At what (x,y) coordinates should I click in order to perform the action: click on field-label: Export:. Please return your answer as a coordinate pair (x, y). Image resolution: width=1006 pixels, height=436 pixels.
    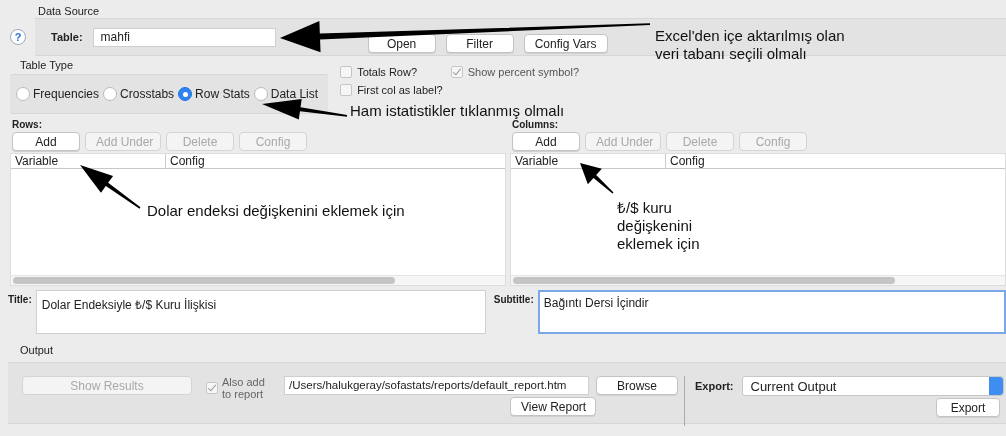
    Looking at the image, I should click on (714, 386).